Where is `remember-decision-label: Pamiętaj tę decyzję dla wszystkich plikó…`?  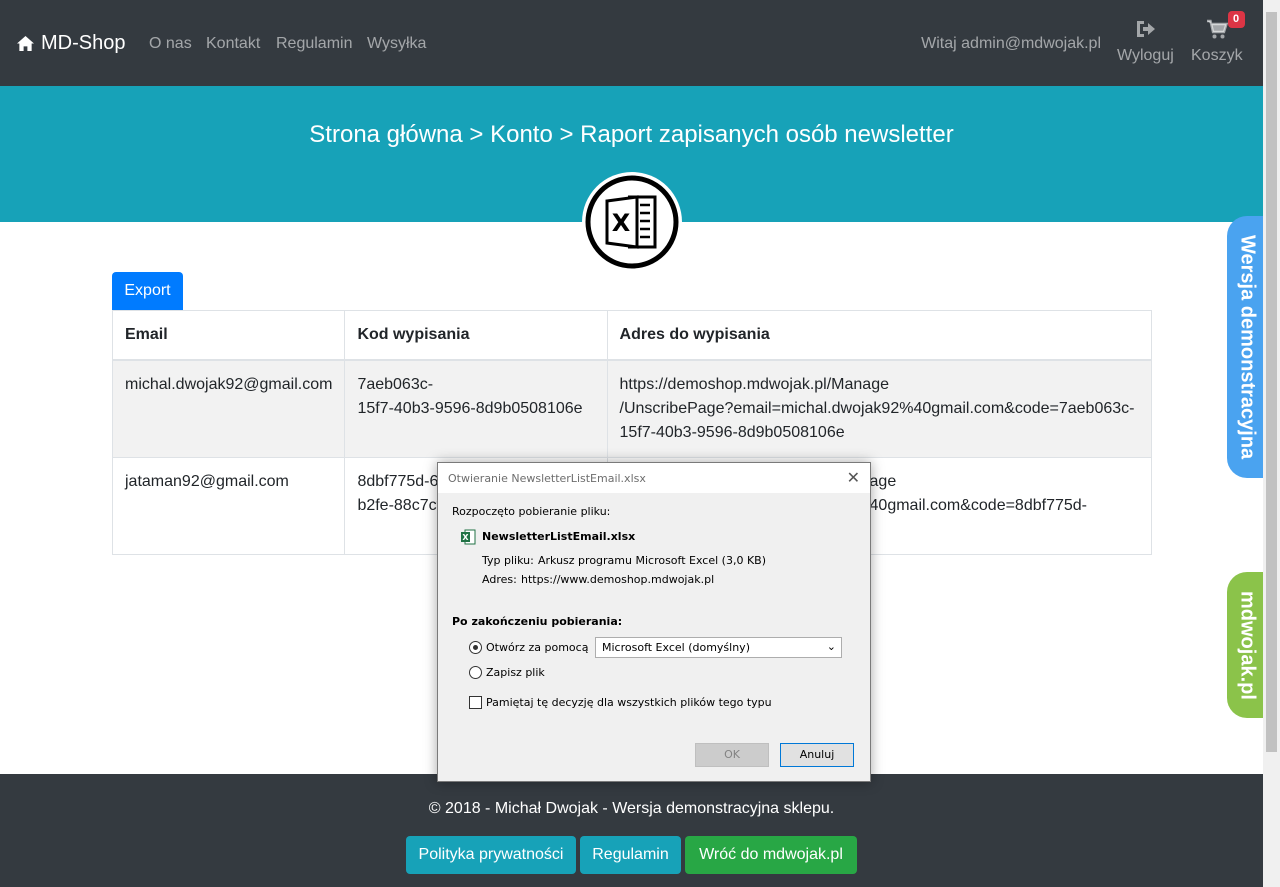
remember-decision-label: Pamiętaj tę decyzję dla wszystkich plikó… is located at coordinates (629, 702).